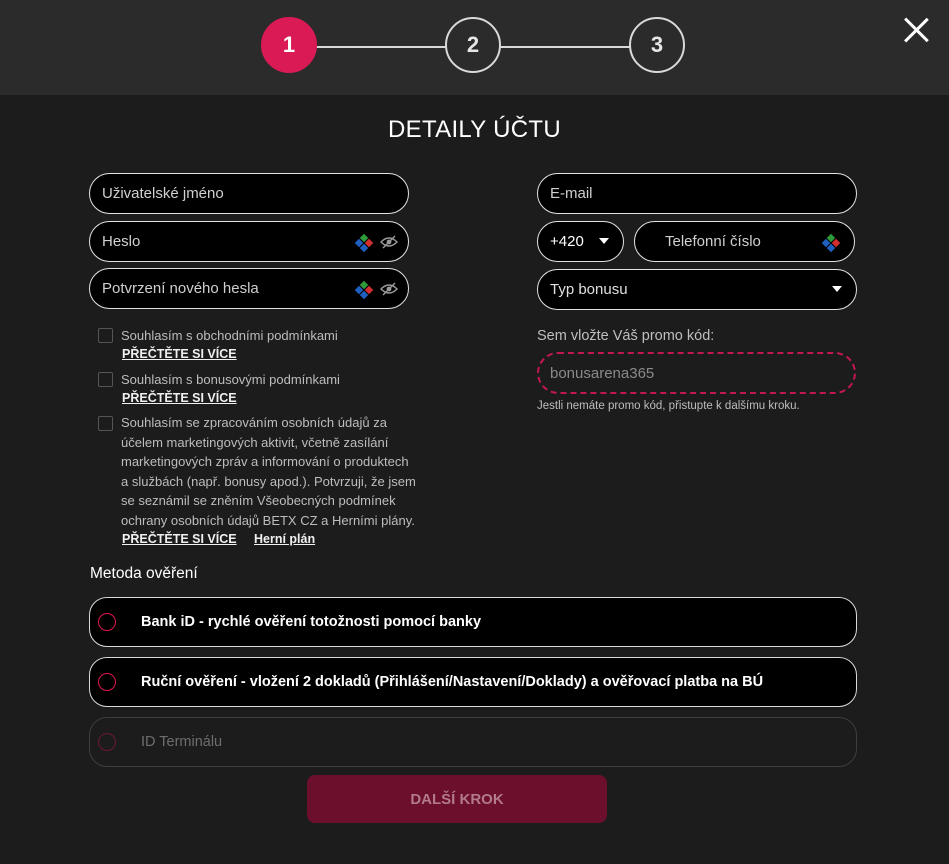 This screenshot has height=864, width=949. I want to click on bonus-type-select: Typ bonusu, so click(697, 289).